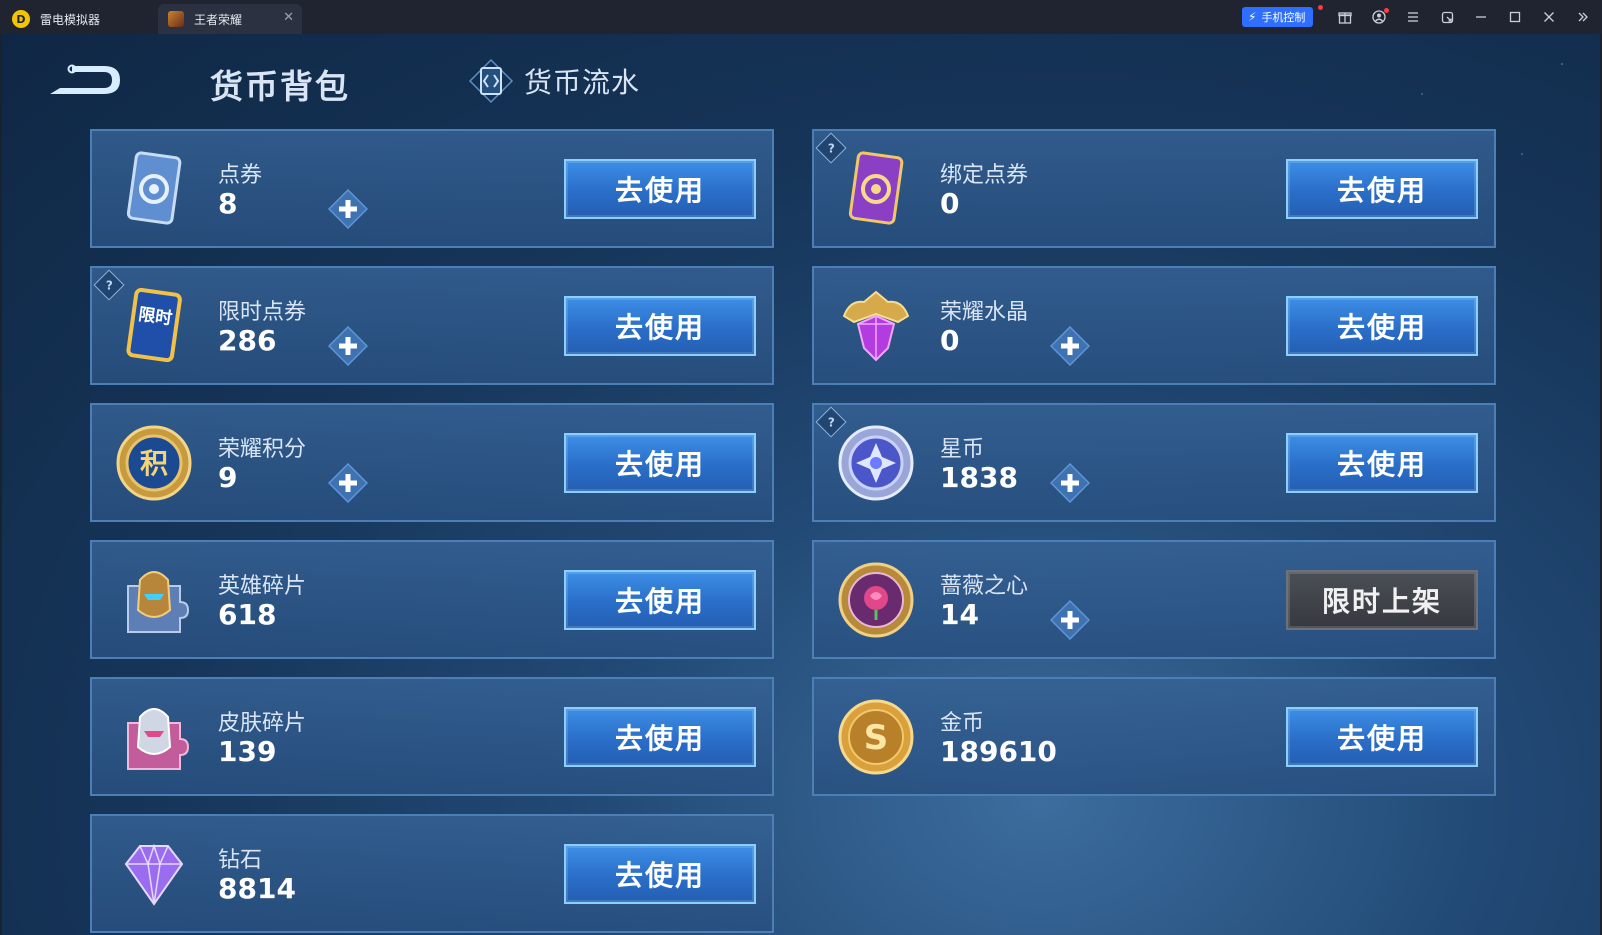 This screenshot has width=1602, height=935. Describe the element at coordinates (801, 17) in the screenshot. I see `emulator-titlebar: D 雷电模拟器 王者荣耀 ✕ ⚡ 手机控制` at that location.